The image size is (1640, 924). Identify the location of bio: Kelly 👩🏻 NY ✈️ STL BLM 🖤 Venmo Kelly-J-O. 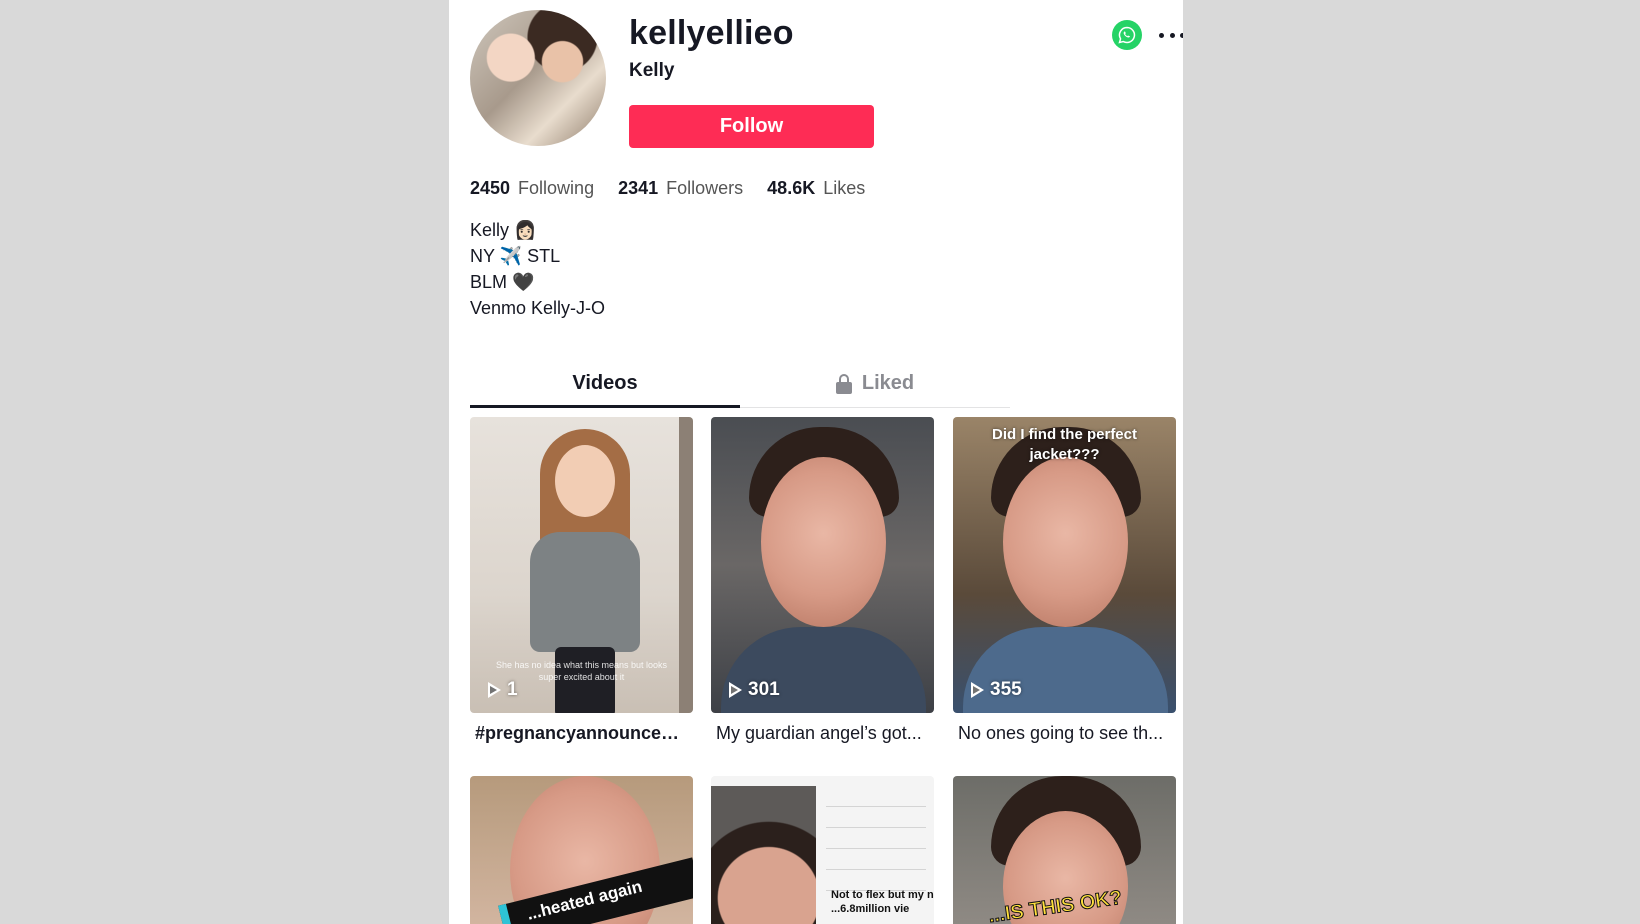
(537, 269).